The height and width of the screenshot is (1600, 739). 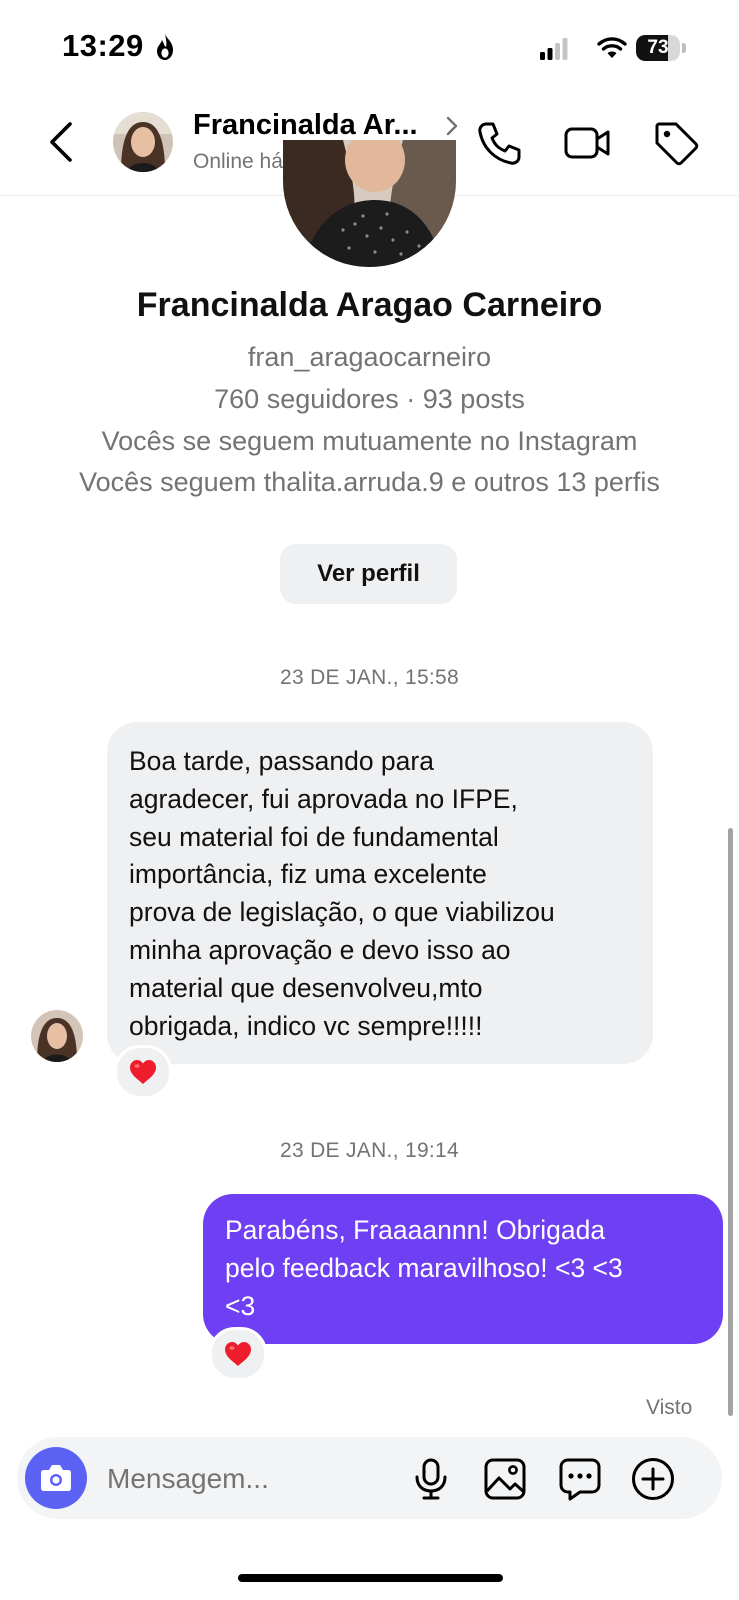 I want to click on sender-avatar, so click(x=57, y=1036).